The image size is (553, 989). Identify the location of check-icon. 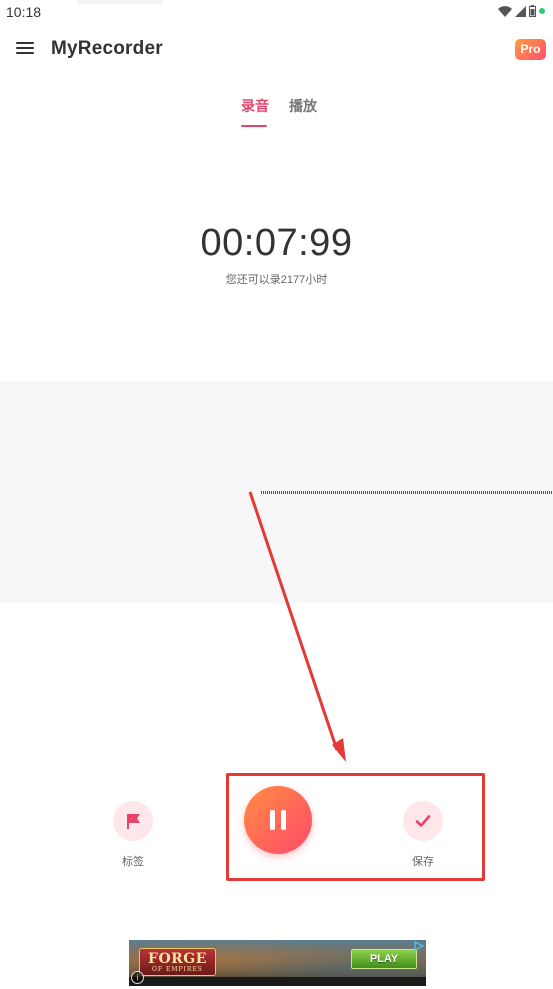
(423, 821).